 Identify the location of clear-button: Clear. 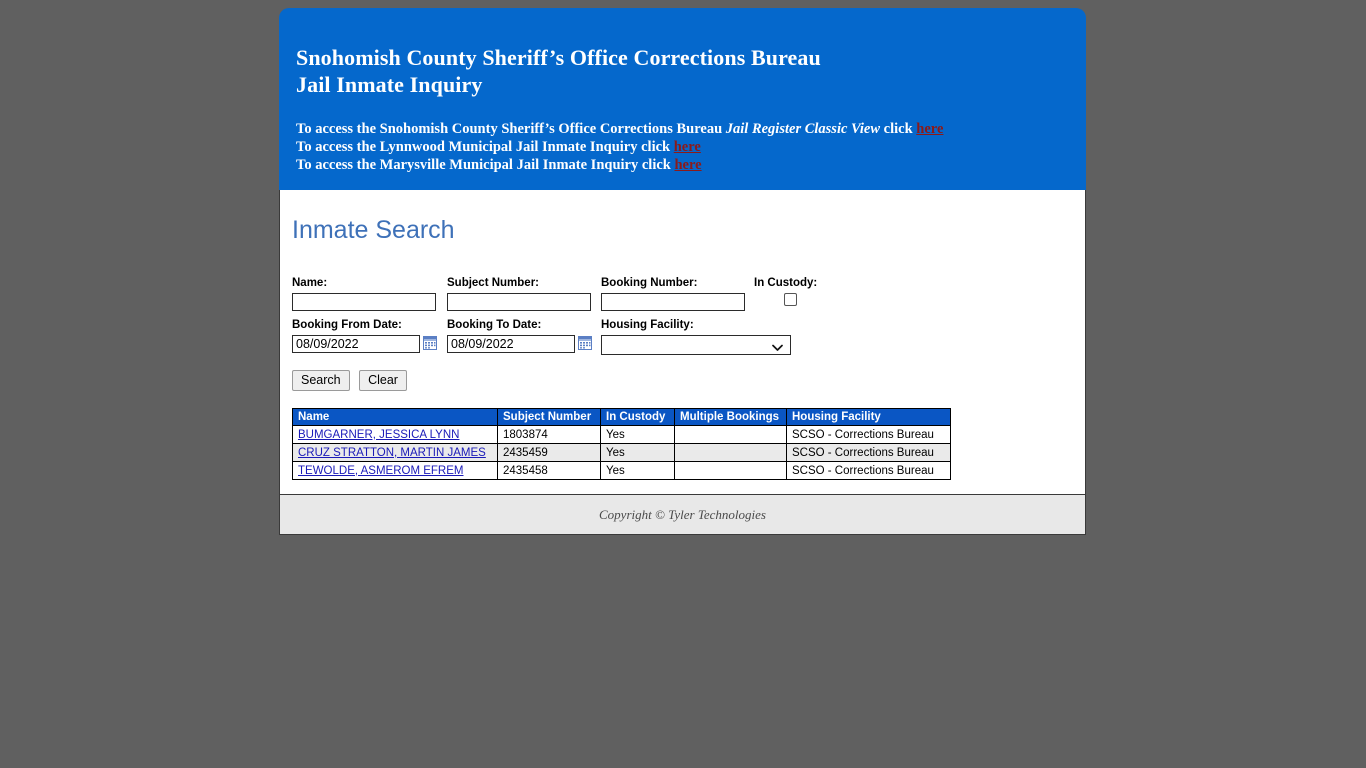
(383, 381).